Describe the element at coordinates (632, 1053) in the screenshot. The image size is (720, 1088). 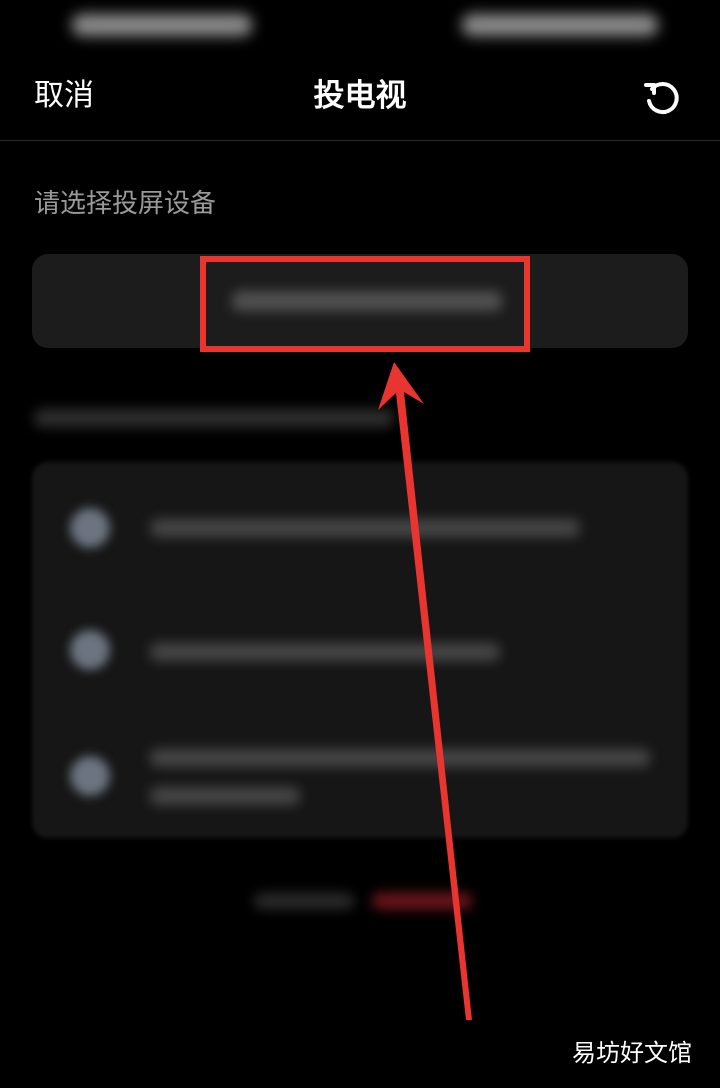
I see `watermark: 易坊好文馆` at that location.